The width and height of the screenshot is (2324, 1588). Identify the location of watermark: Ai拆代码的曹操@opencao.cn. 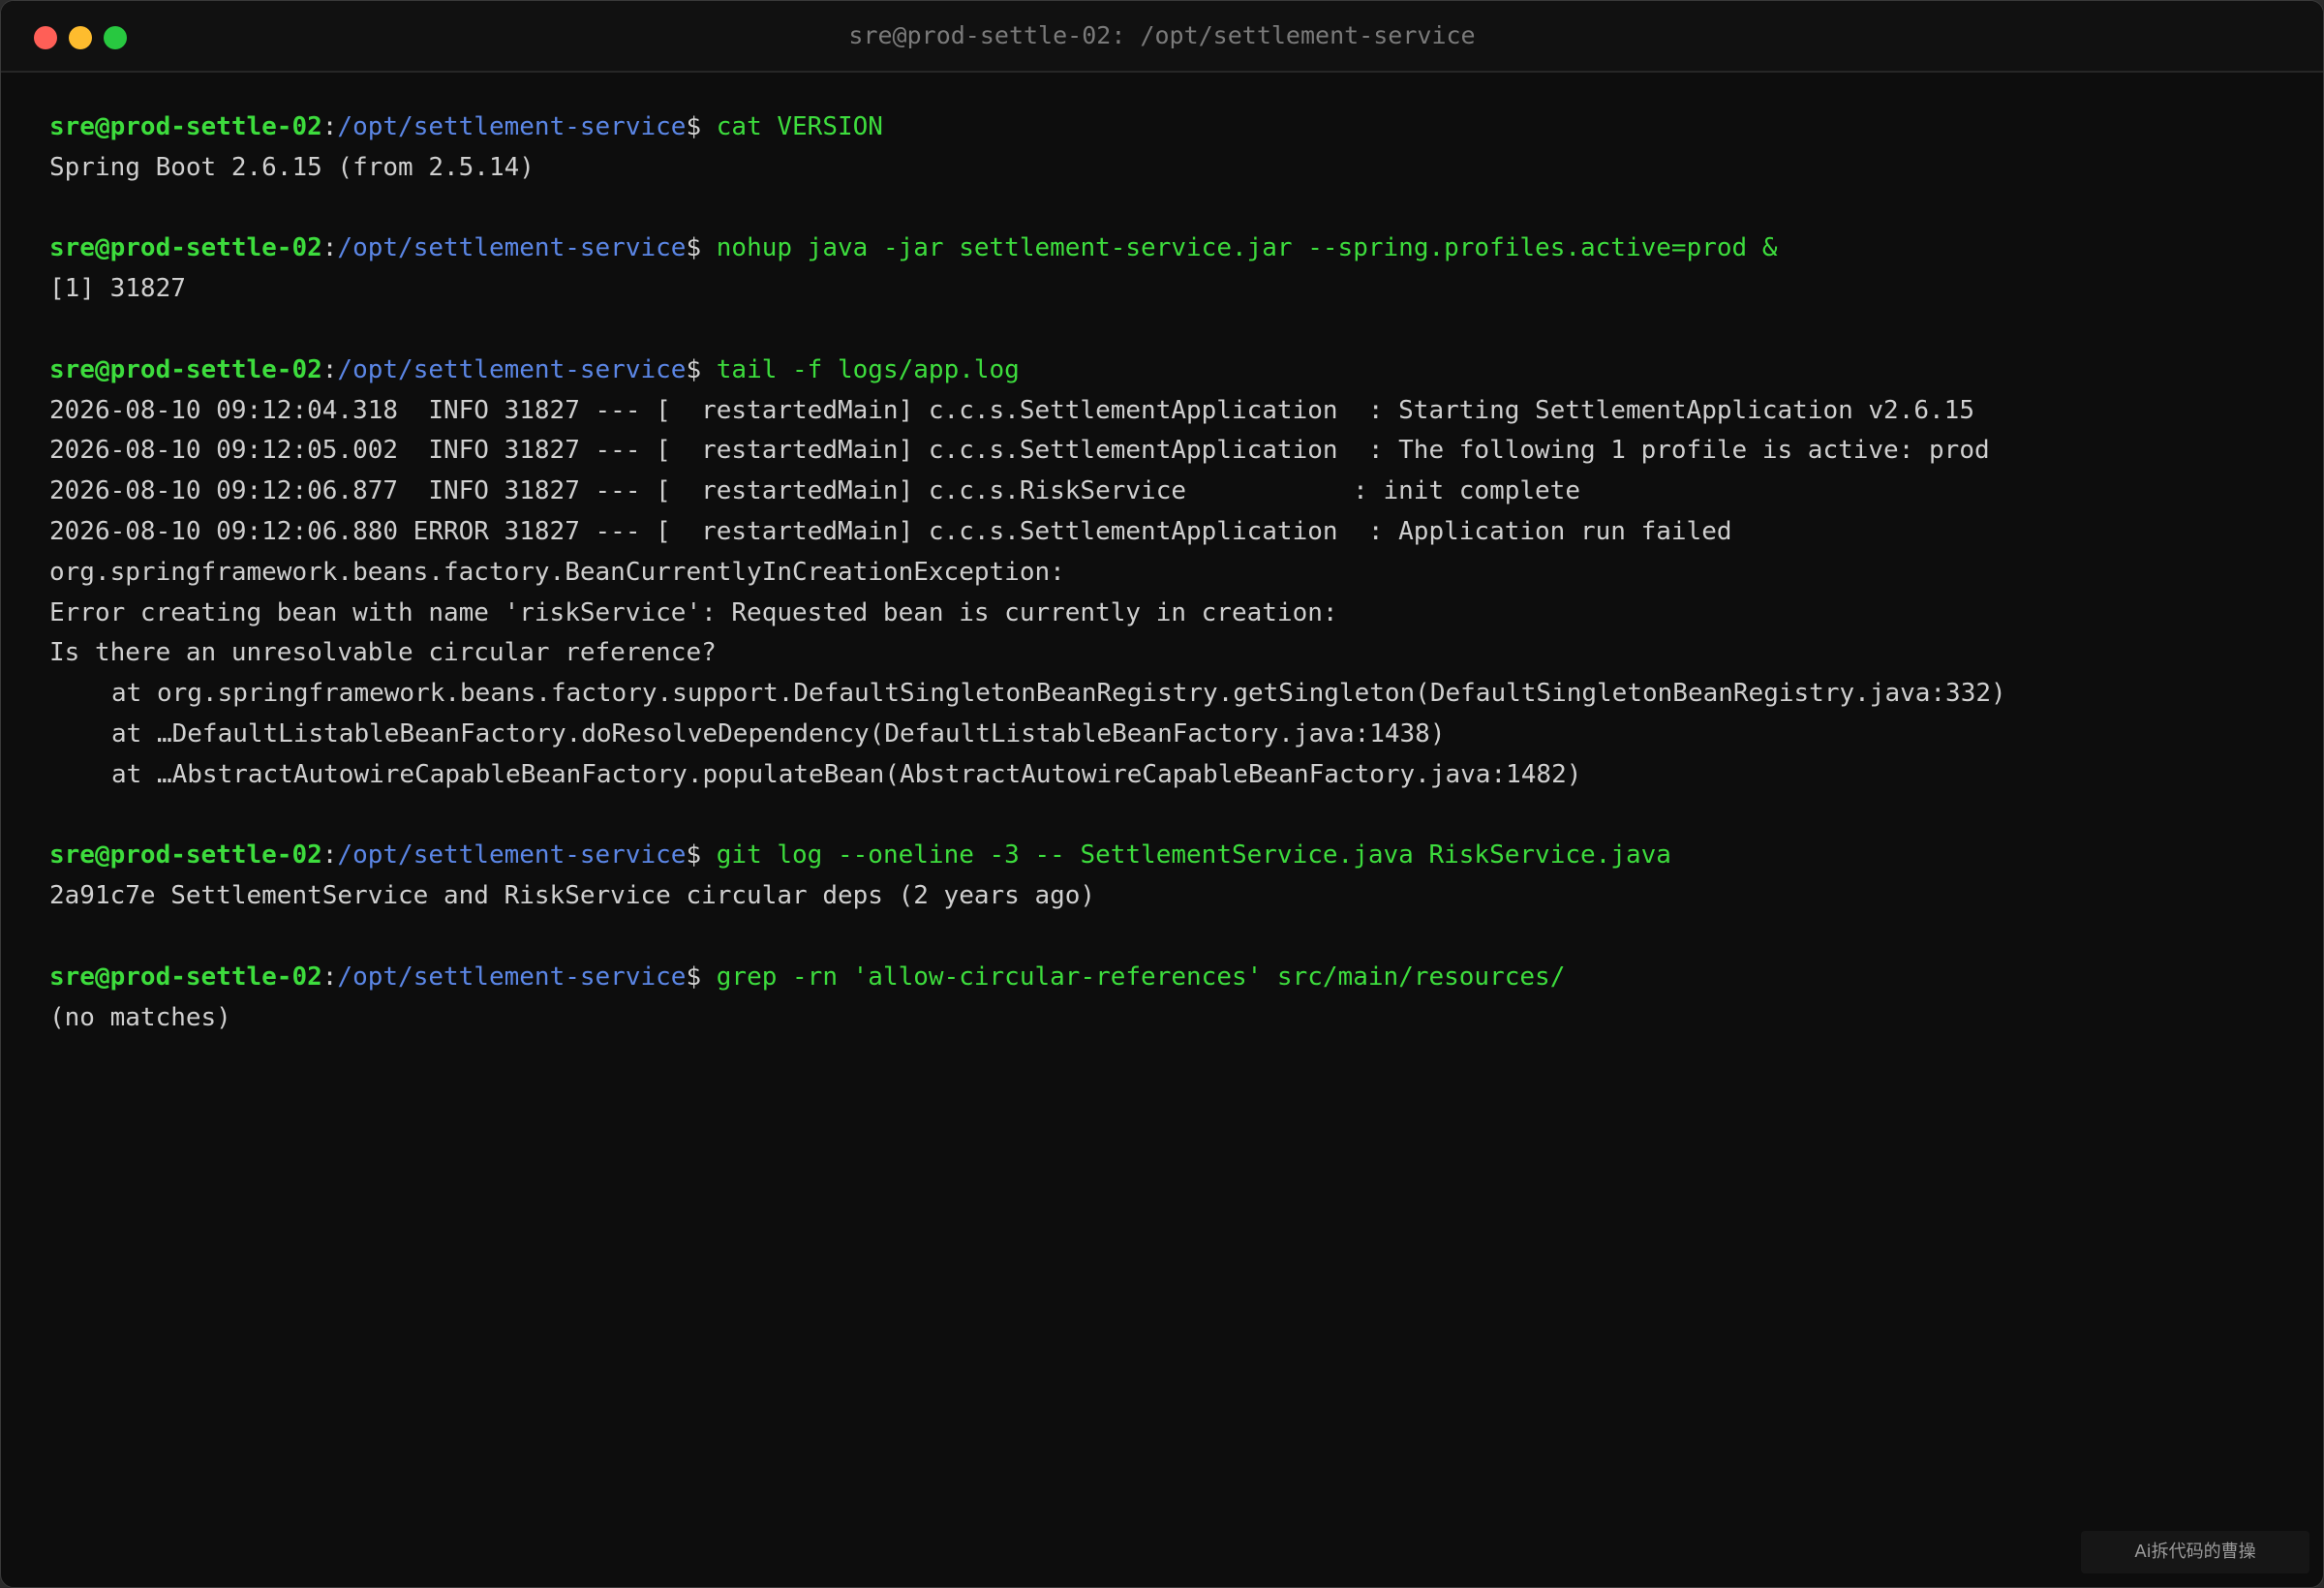
(2195, 1559).